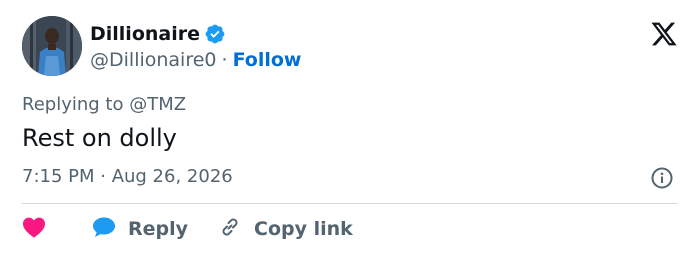 This screenshot has height=256, width=700. I want to click on tweet-text: Rest on dolly, so click(99, 138).